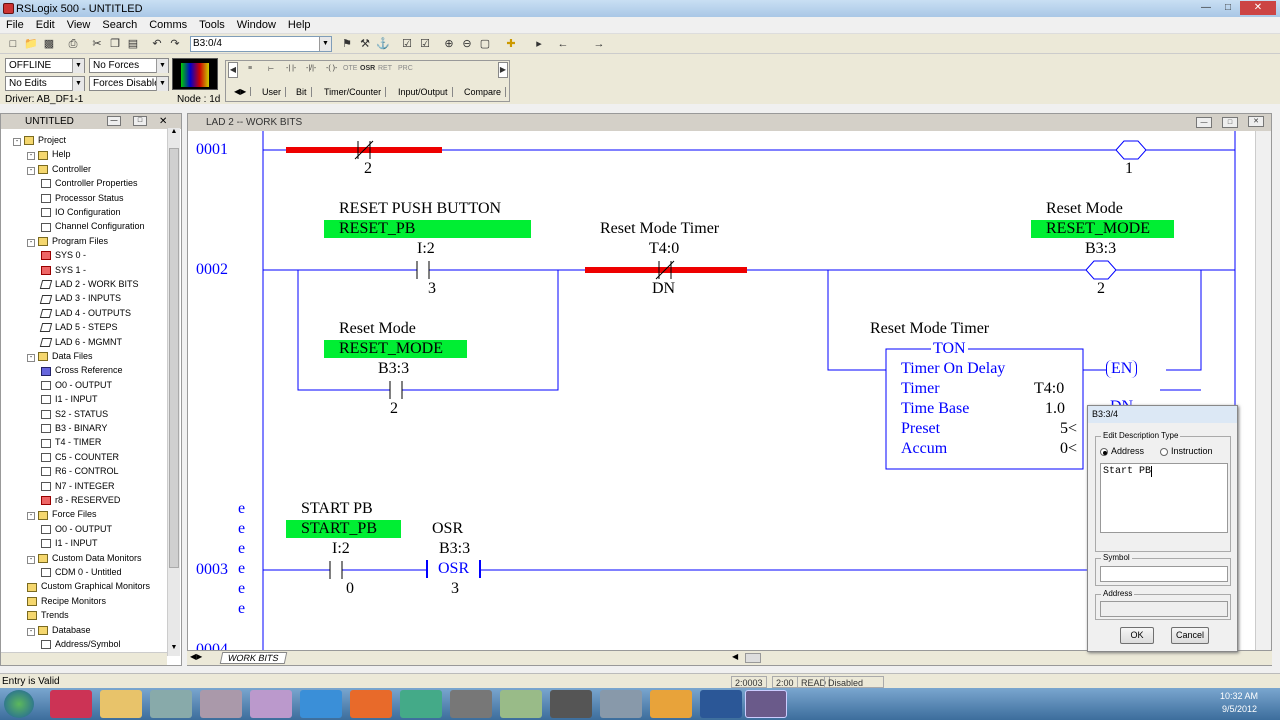  Describe the element at coordinates (89, 284) in the screenshot. I see `tree-item: LAD 2 - WORK BITS` at that location.